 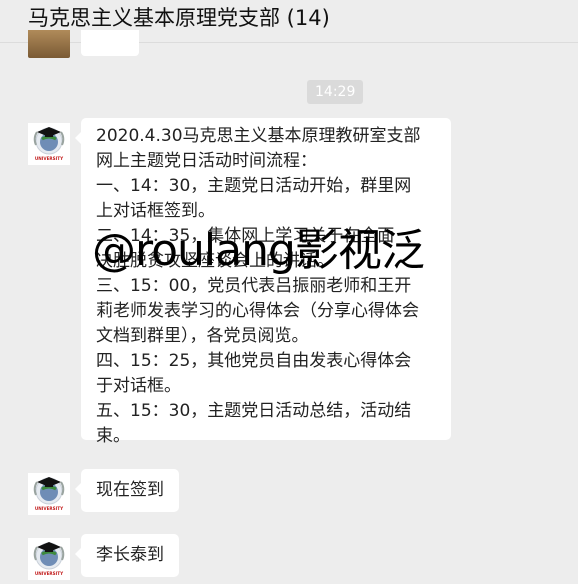 I want to click on message-line: 于对话框。, so click(x=138, y=386).